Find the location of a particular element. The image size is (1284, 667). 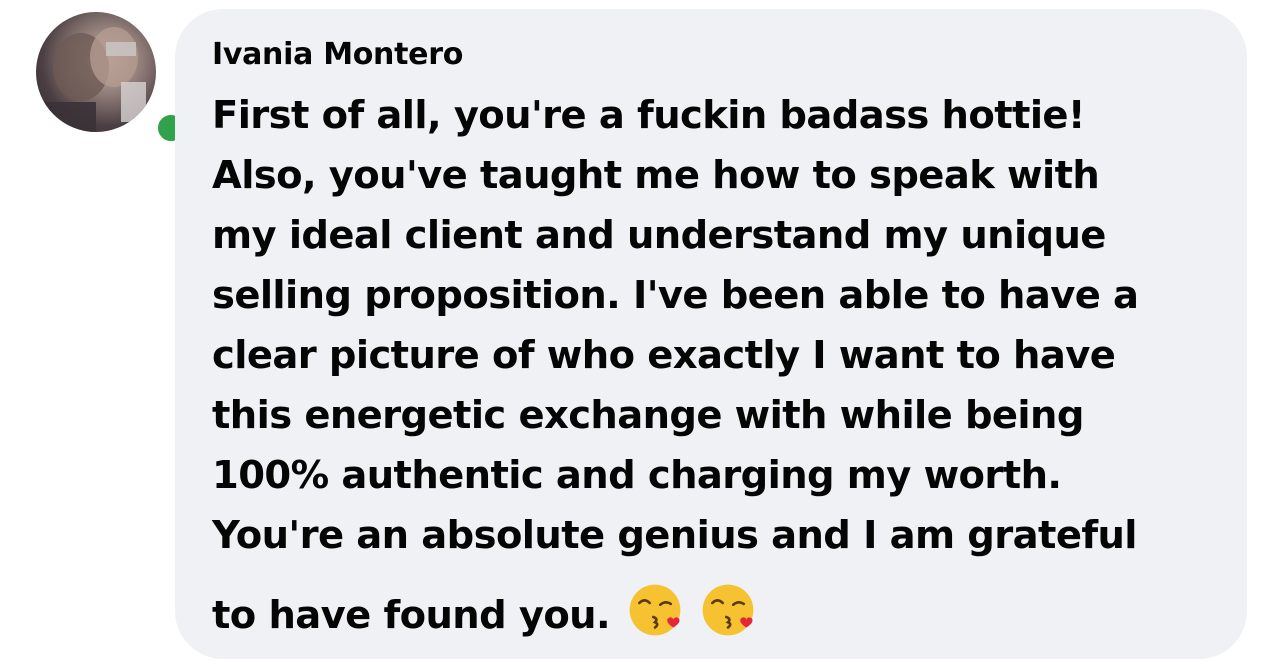

comment-text-line: 100% authentic and charging my worth. is located at coordinates (637, 475).